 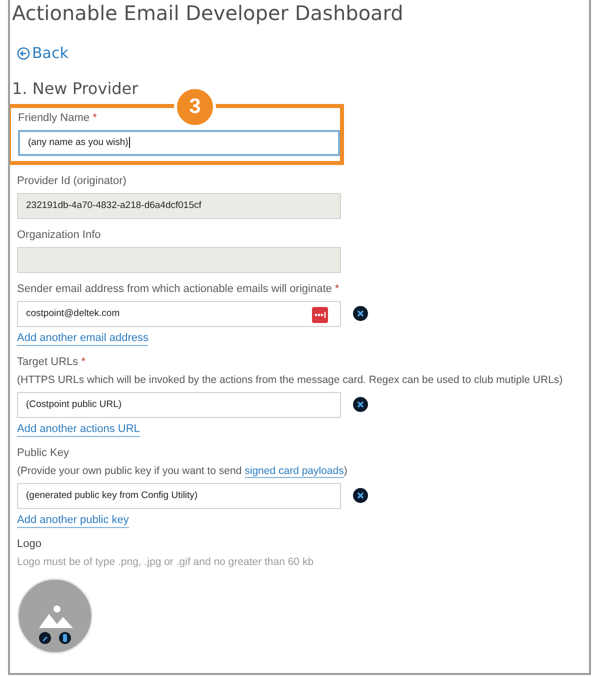 What do you see at coordinates (42, 53) in the screenshot?
I see `back-link: Back` at bounding box center [42, 53].